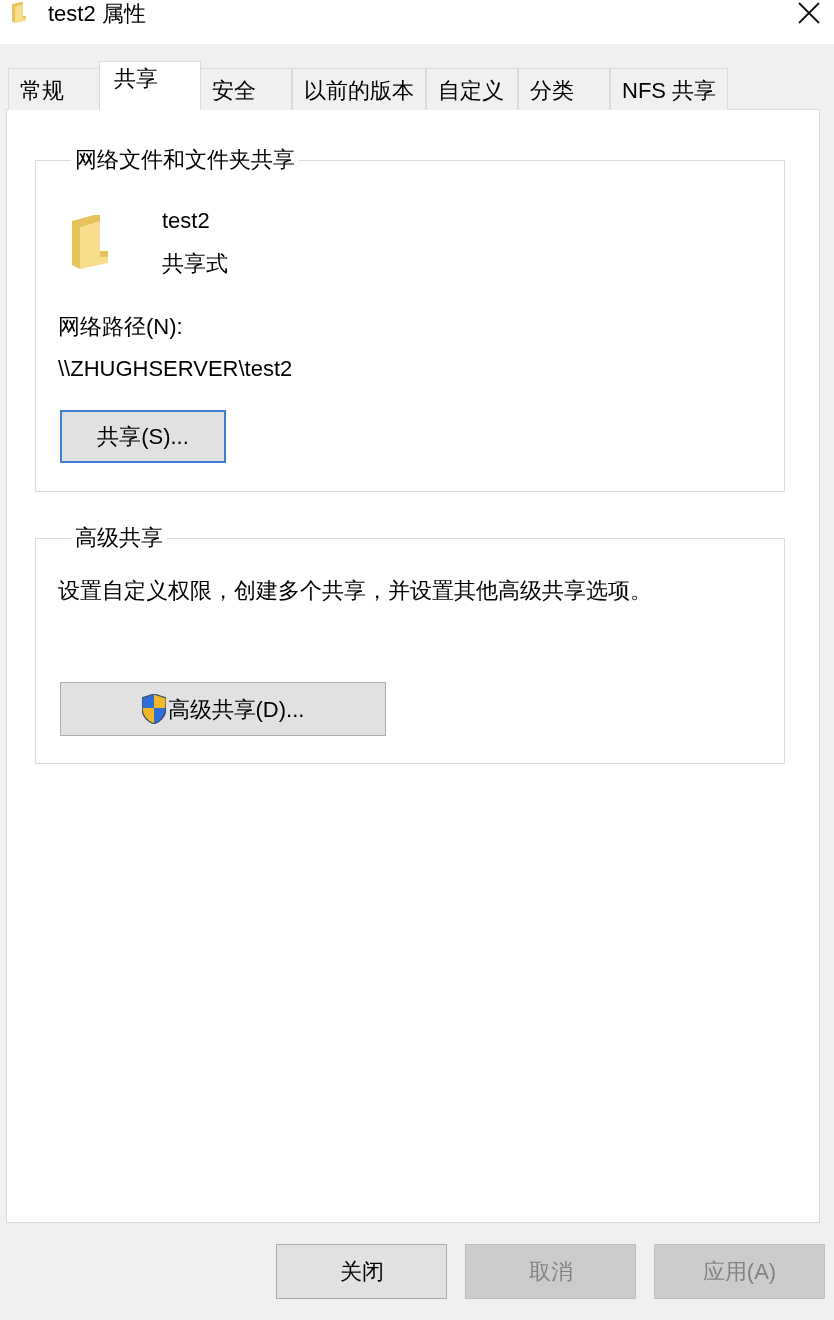 This screenshot has width=834, height=1320. What do you see at coordinates (97, 14) in the screenshot?
I see `window-title: test2 属性` at bounding box center [97, 14].